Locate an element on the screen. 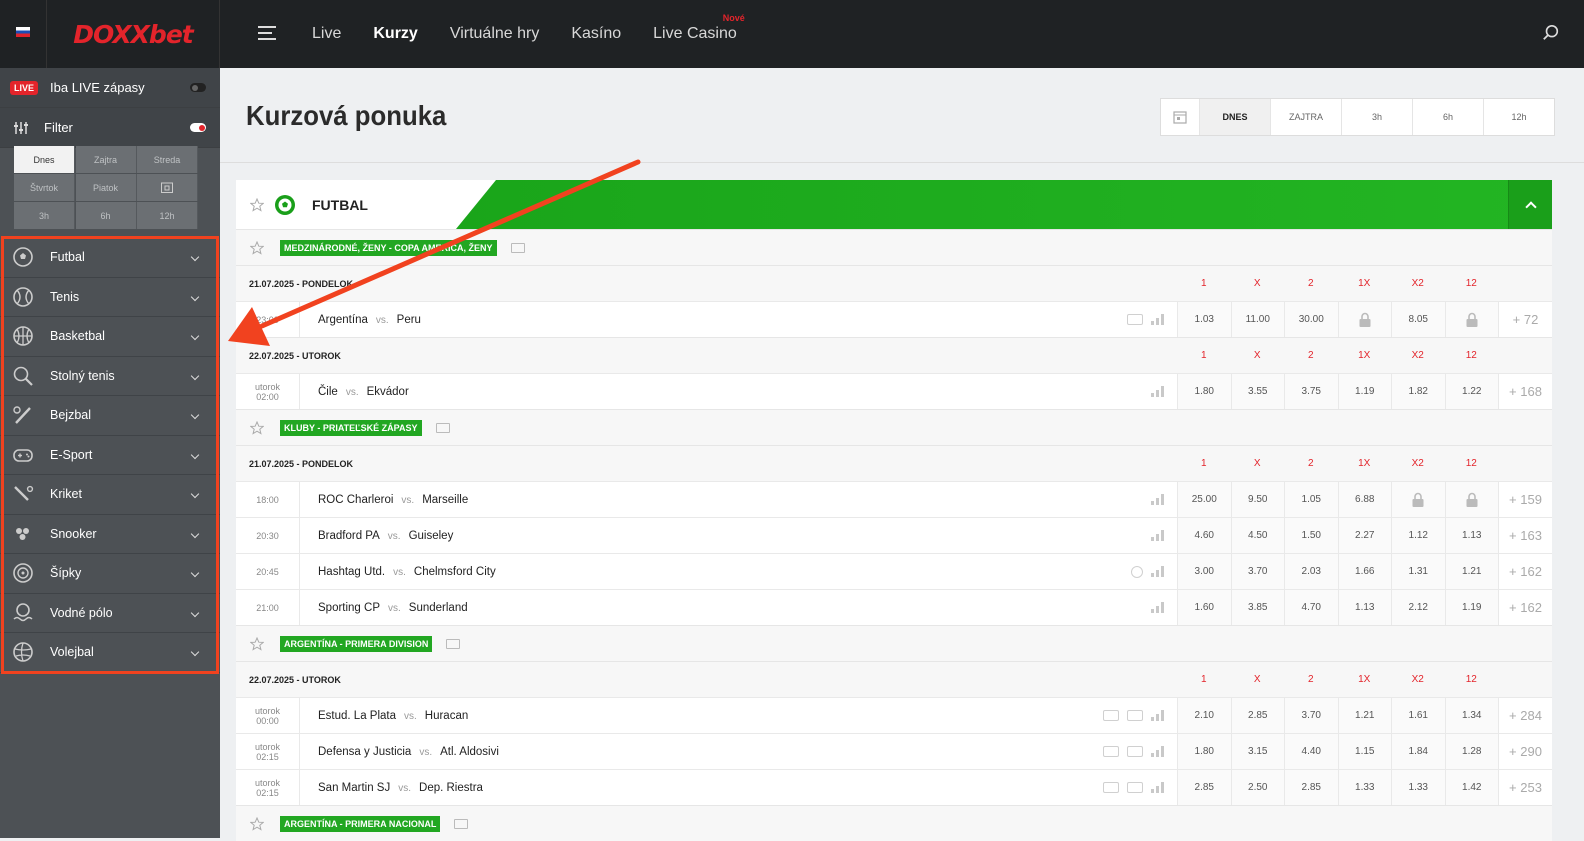  odds-cell: 1.82 is located at coordinates (1418, 391).